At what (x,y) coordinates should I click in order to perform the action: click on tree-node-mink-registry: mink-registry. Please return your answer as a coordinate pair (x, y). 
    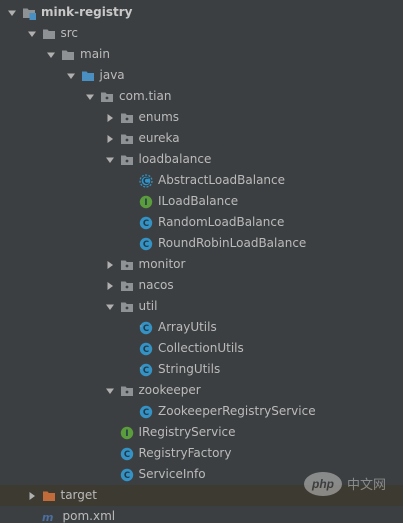
    Looking at the image, I should click on (201, 12).